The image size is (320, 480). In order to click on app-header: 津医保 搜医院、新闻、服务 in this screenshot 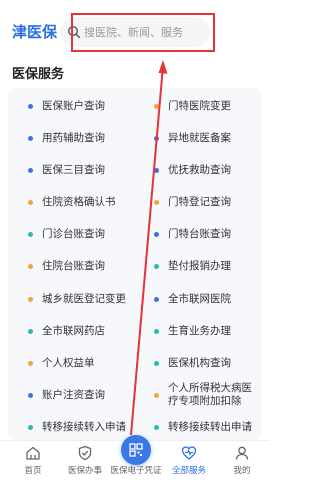, I will do `click(135, 30)`.